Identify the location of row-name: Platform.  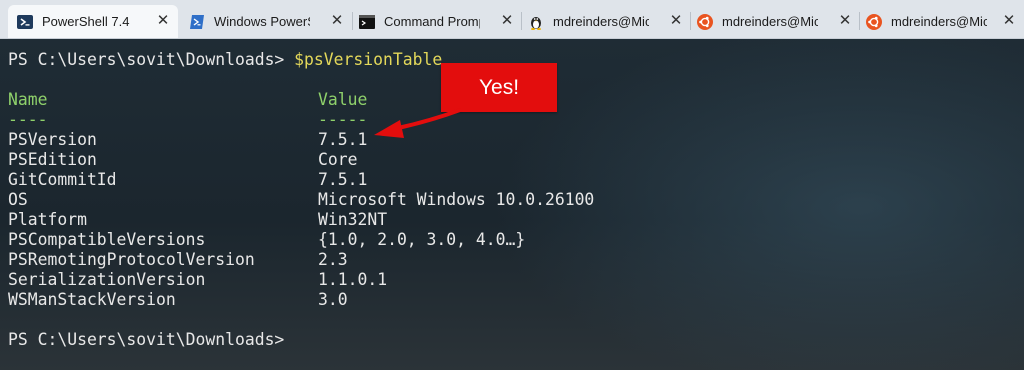
(47, 219).